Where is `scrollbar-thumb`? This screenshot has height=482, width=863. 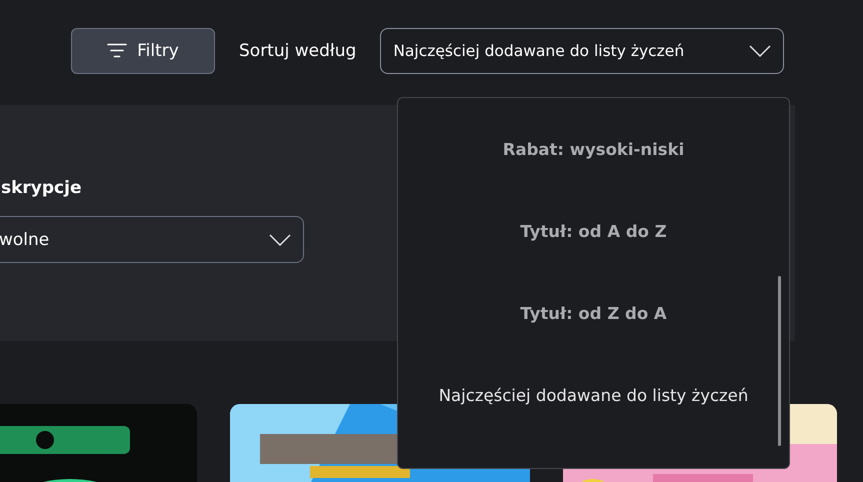
scrollbar-thumb is located at coordinates (779, 361).